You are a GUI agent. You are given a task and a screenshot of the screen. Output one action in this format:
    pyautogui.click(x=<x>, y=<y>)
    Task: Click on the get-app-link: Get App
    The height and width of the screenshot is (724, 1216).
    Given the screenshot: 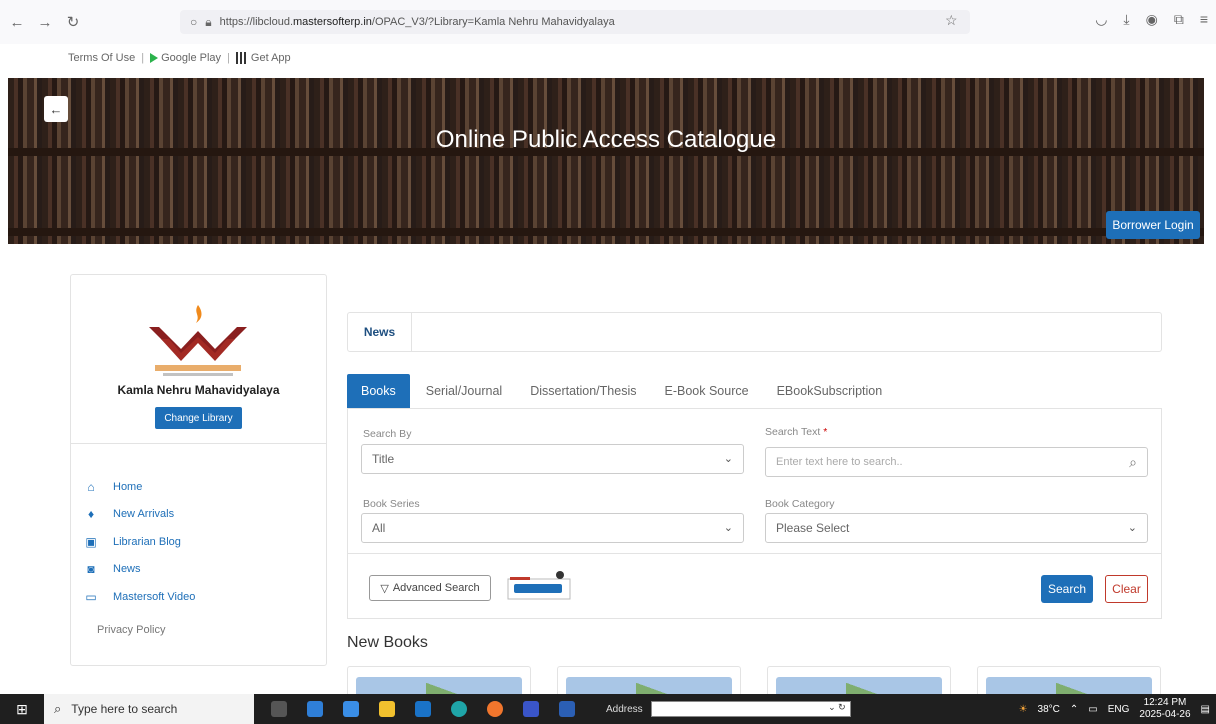 What is the action you would take?
    pyautogui.click(x=263, y=58)
    